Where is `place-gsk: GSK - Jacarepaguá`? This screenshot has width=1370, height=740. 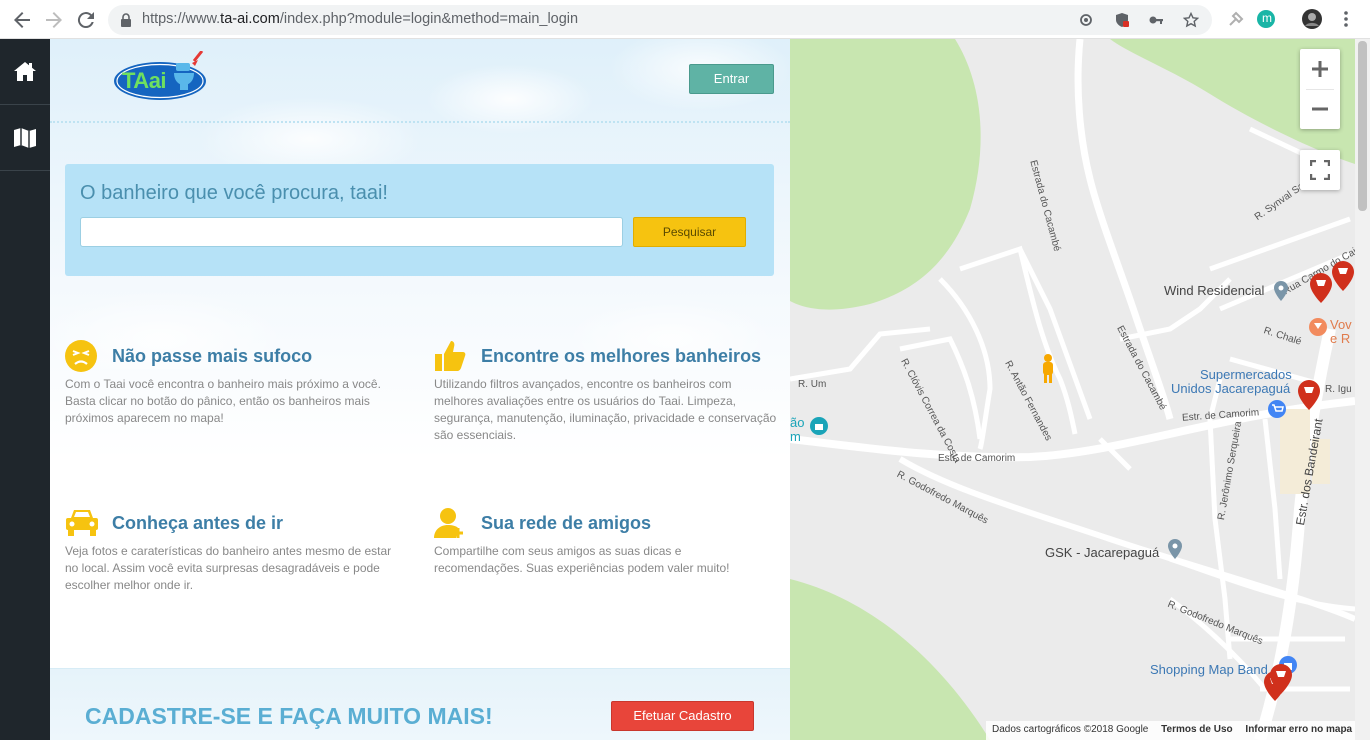
place-gsk: GSK - Jacarepaguá is located at coordinates (1102, 552).